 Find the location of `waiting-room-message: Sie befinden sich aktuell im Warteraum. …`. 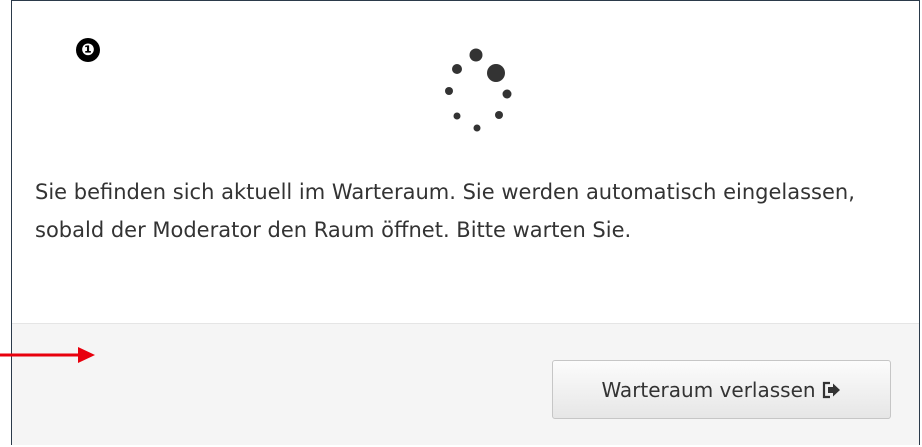

waiting-room-message: Sie befinden sich aktuell im Warteraum. … is located at coordinates (445, 211).